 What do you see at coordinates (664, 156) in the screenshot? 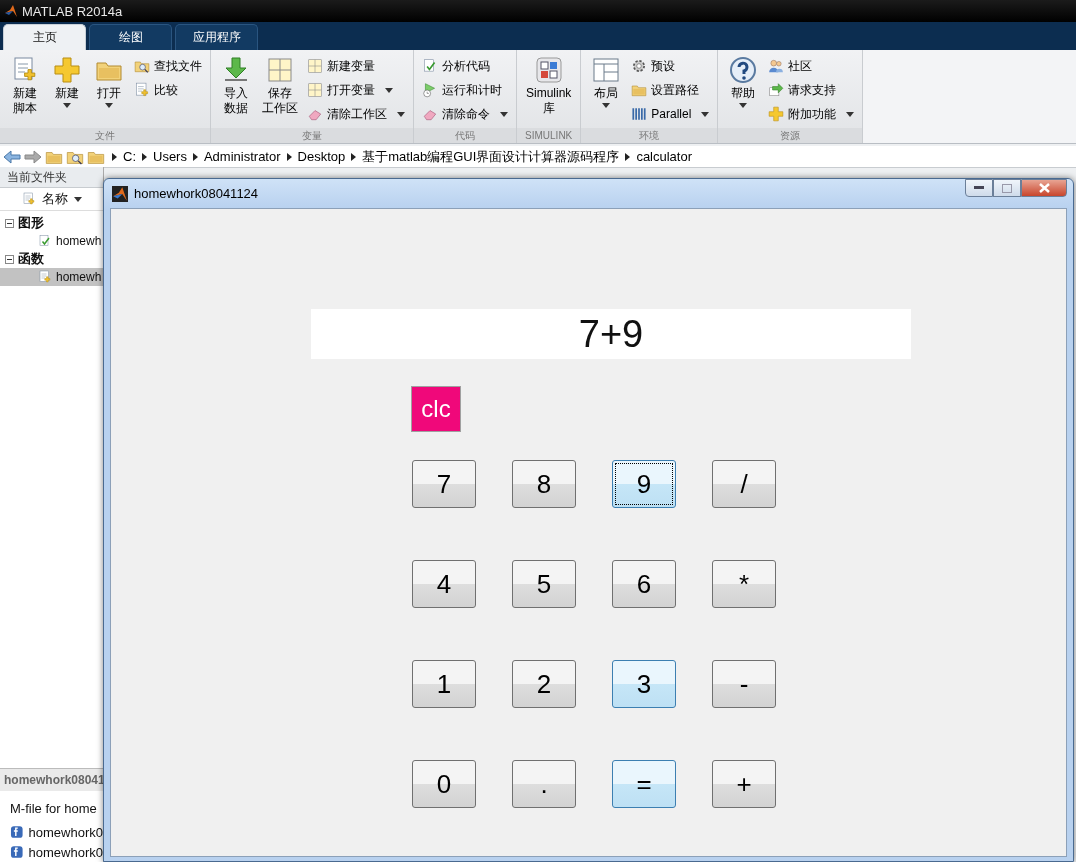
I see `path-segment: calculator` at bounding box center [664, 156].